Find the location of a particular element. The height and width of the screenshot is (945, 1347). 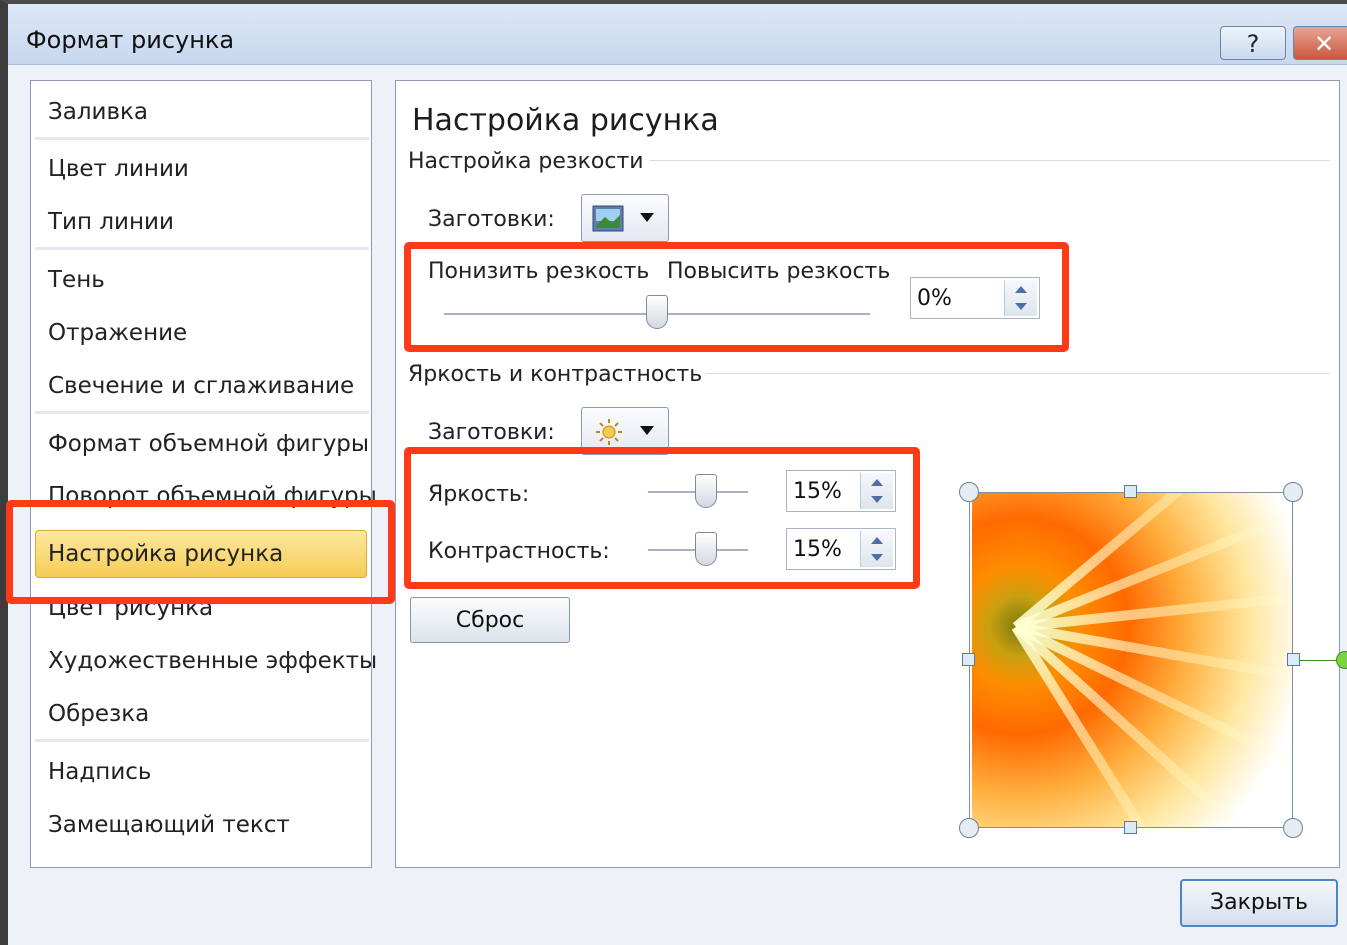

close-window-button: ✕ is located at coordinates (1320, 43).